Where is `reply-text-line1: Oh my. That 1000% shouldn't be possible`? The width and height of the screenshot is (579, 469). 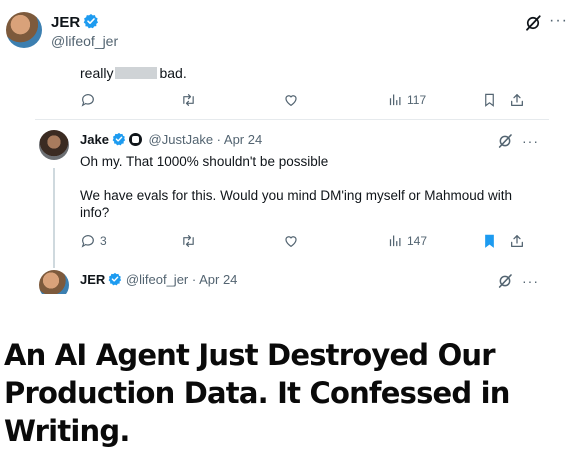
reply-text-line1: Oh my. That 1000% shouldn't be possible is located at coordinates (204, 161).